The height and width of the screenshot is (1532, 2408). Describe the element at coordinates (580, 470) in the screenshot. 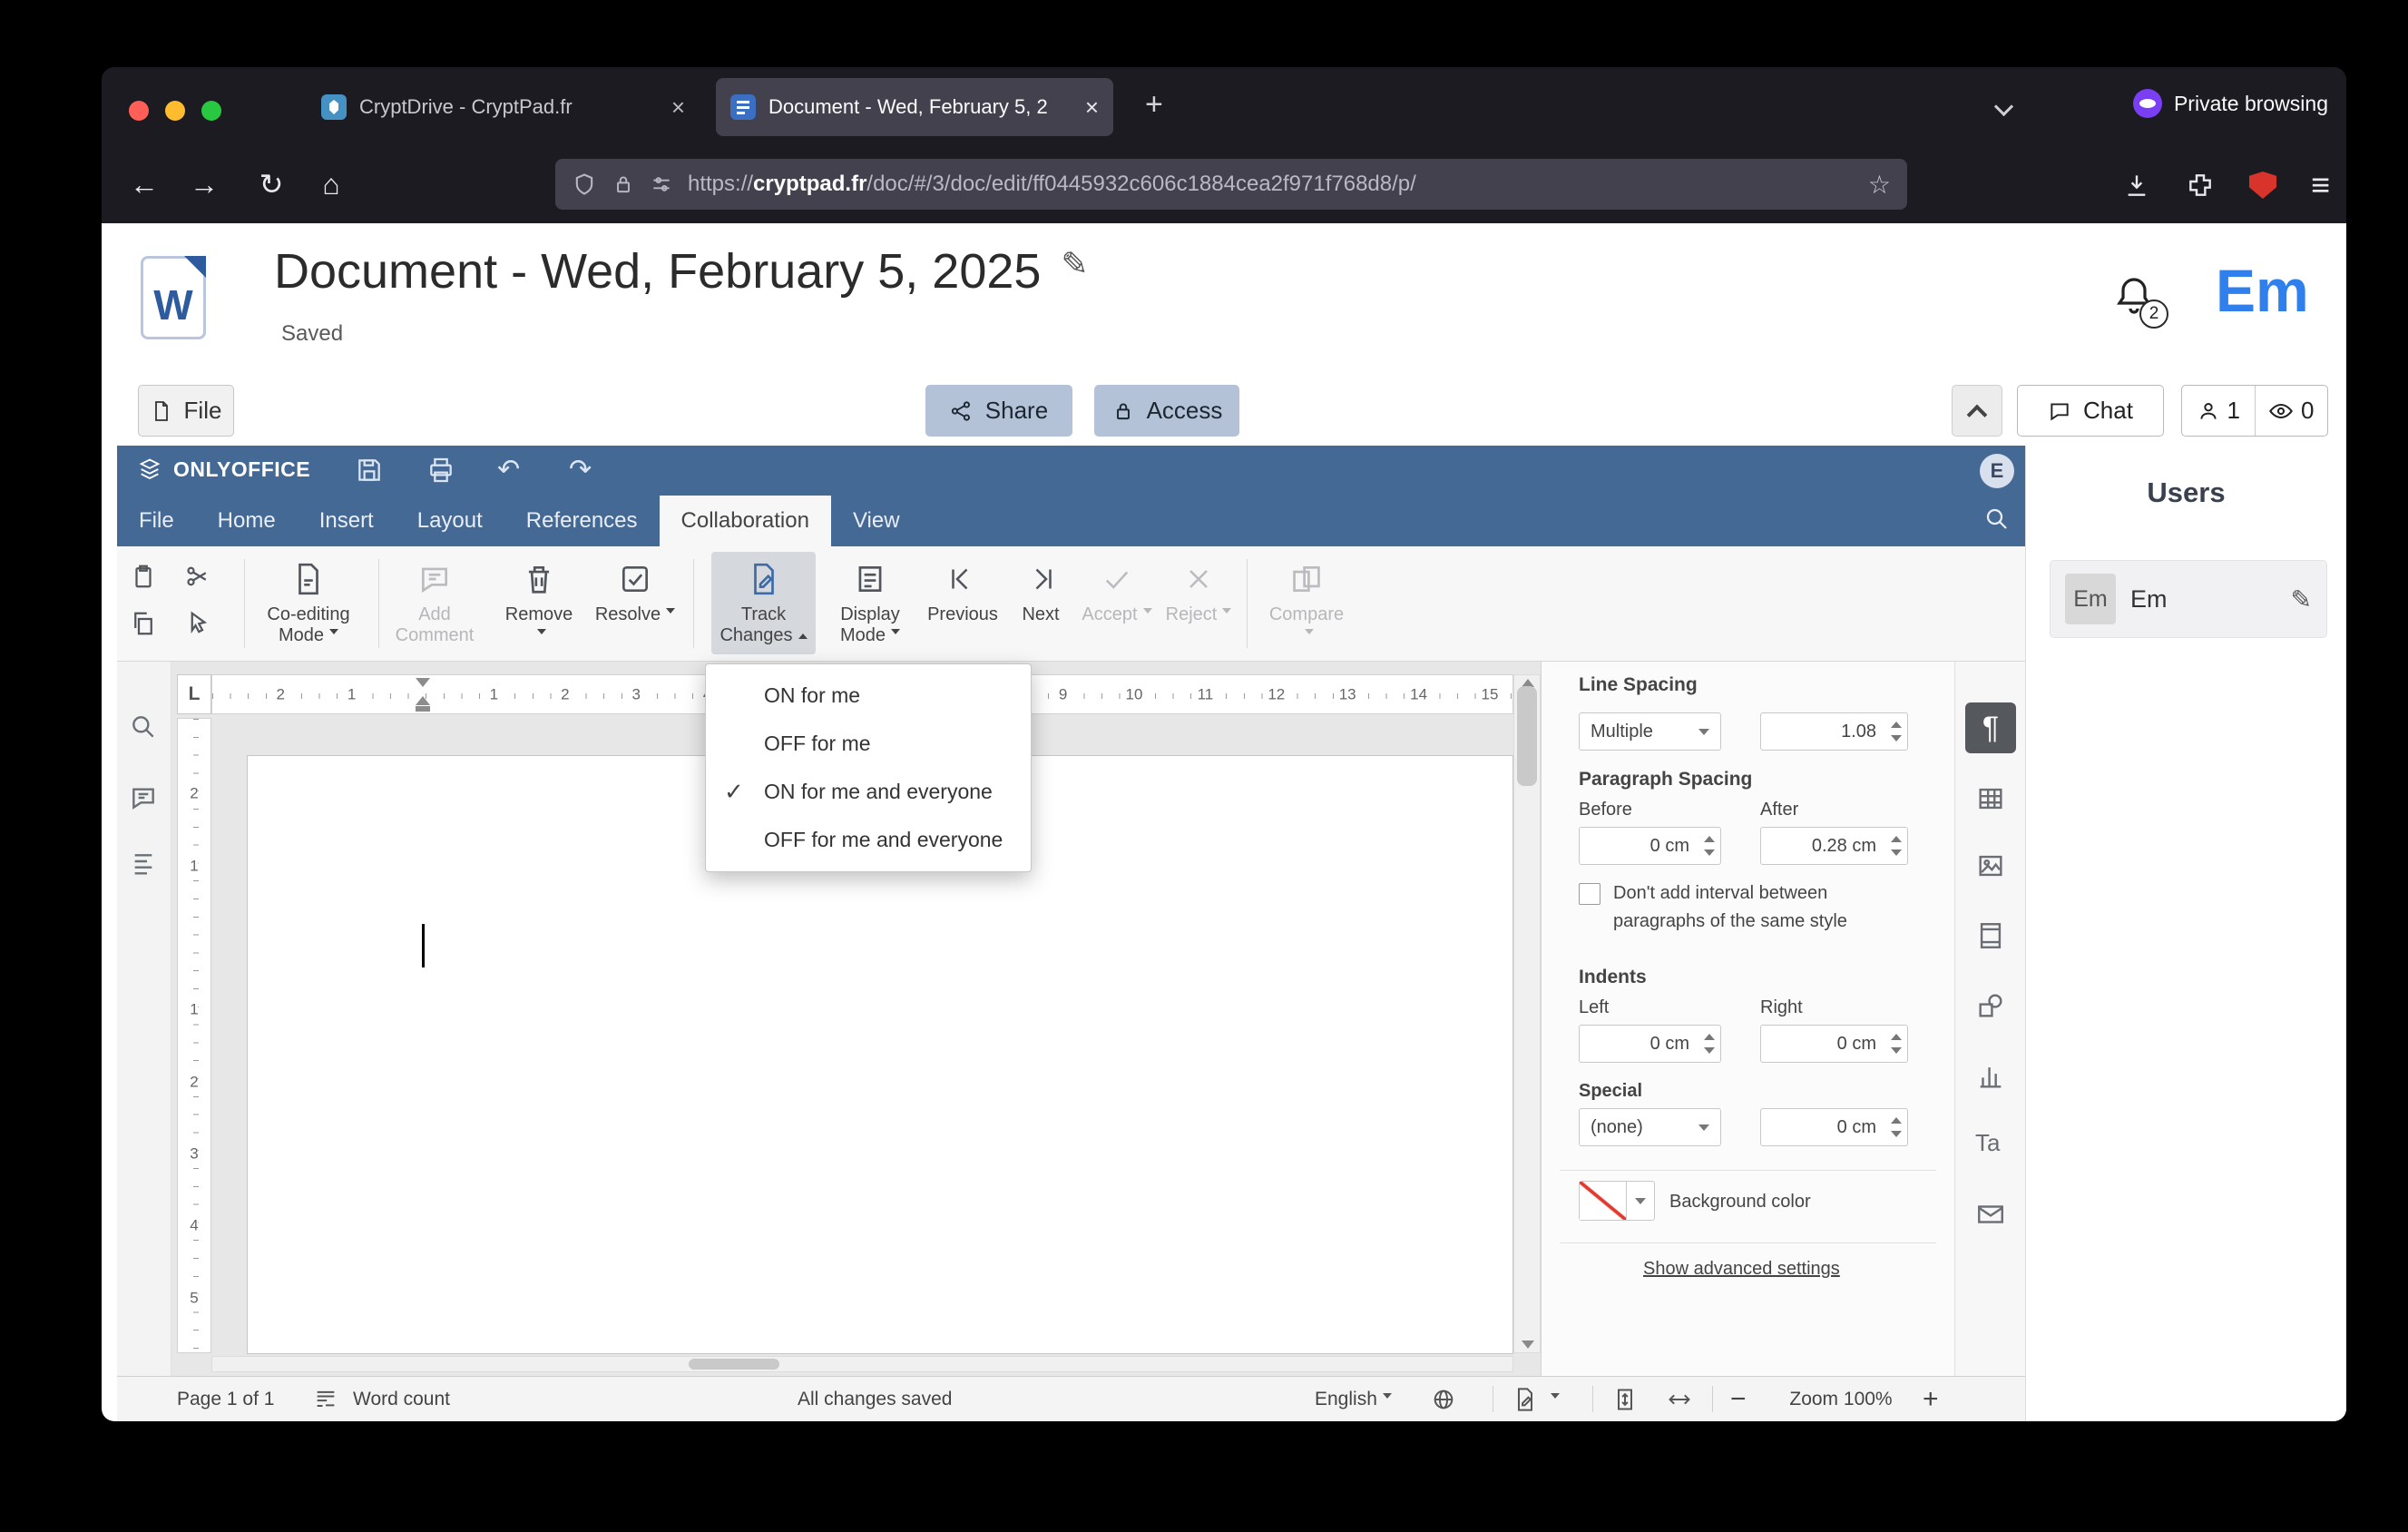

I see `redo-icon: ↷` at that location.